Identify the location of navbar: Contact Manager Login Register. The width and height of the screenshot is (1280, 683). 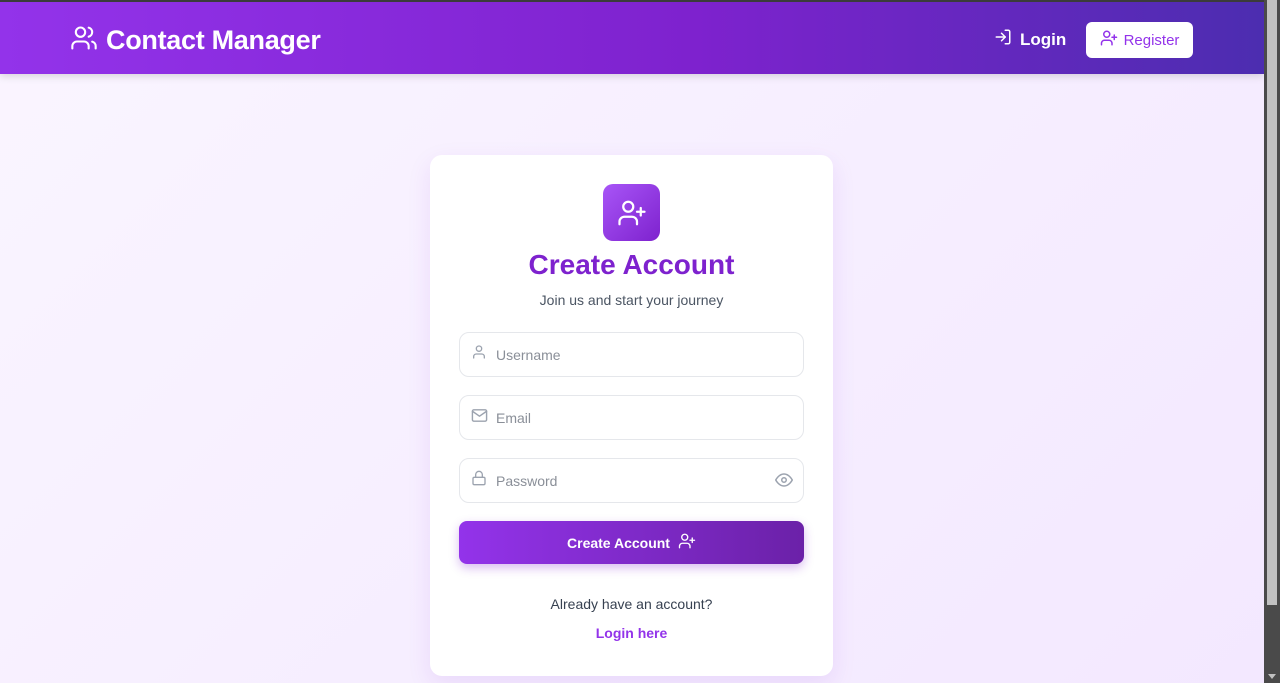
(632, 37).